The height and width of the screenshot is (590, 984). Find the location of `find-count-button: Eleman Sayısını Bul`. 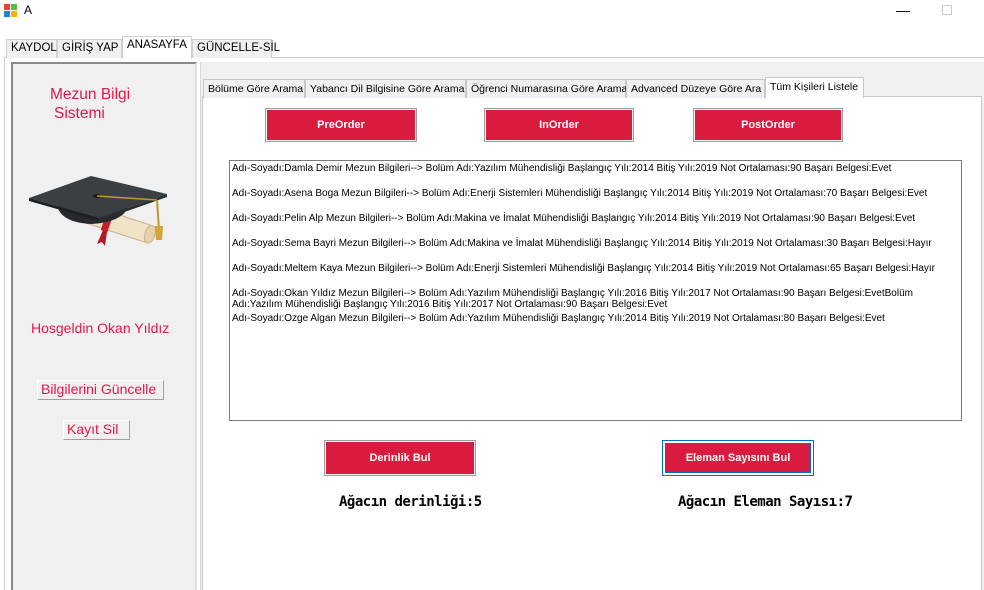

find-count-button: Eleman Sayısını Bul is located at coordinates (738, 458).